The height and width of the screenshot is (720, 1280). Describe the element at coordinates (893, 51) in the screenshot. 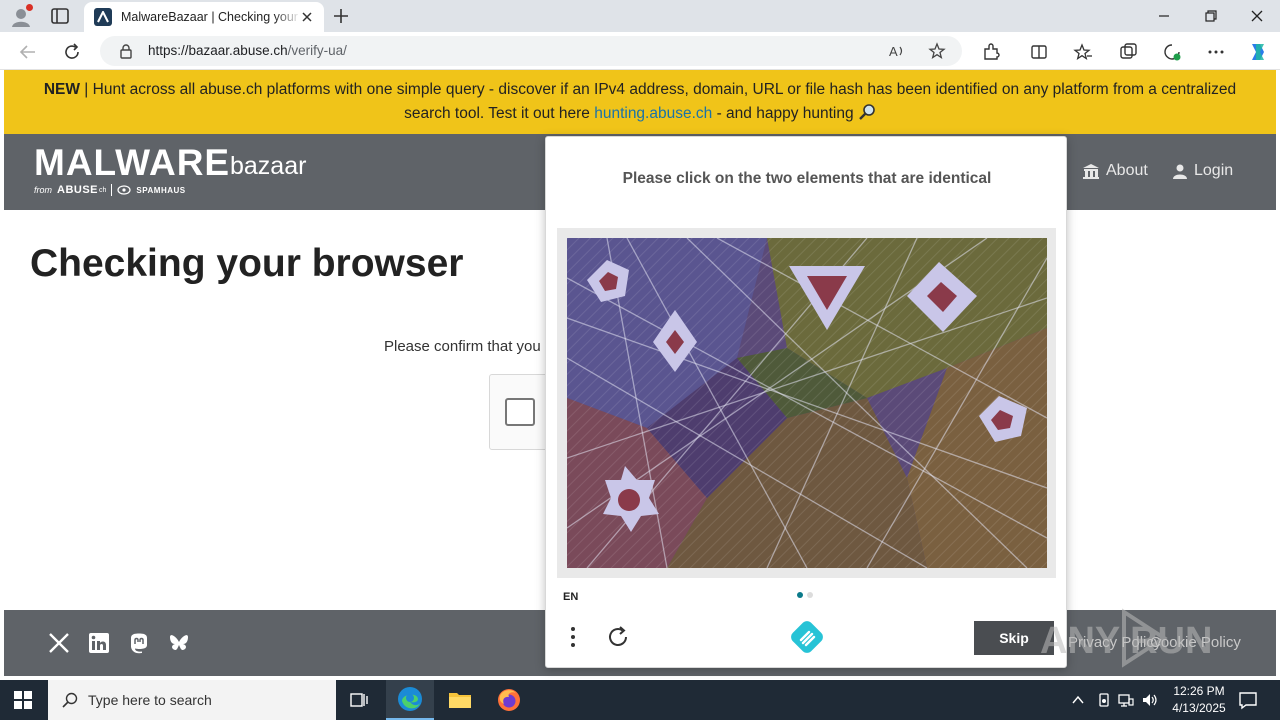

I see `svg-text: A` at that location.